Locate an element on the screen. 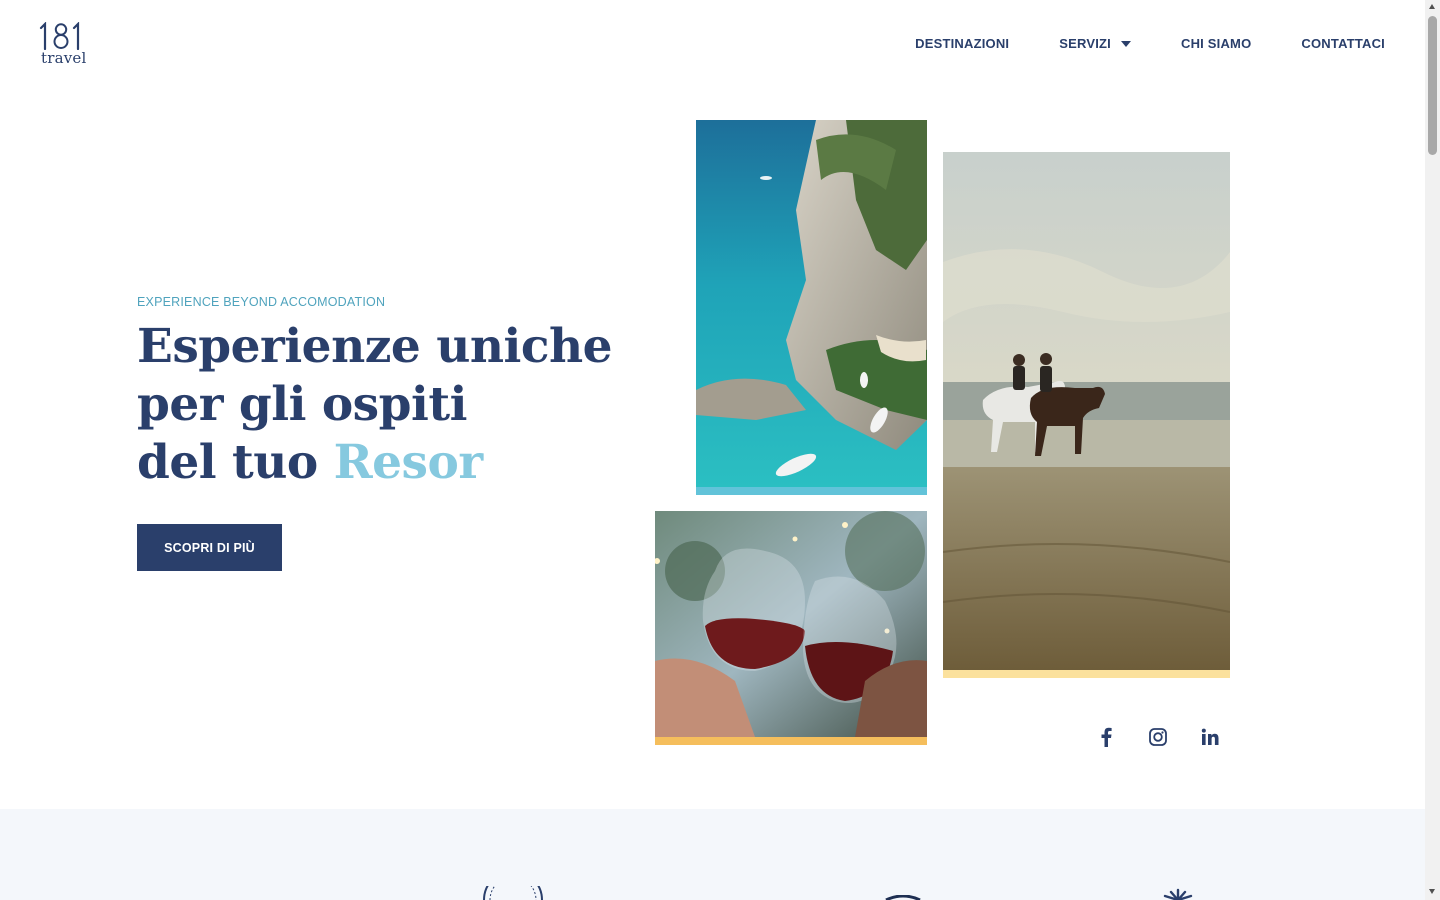 This screenshot has height=900, width=1440. scroll-down-arrow-icon is located at coordinates (1432, 891).